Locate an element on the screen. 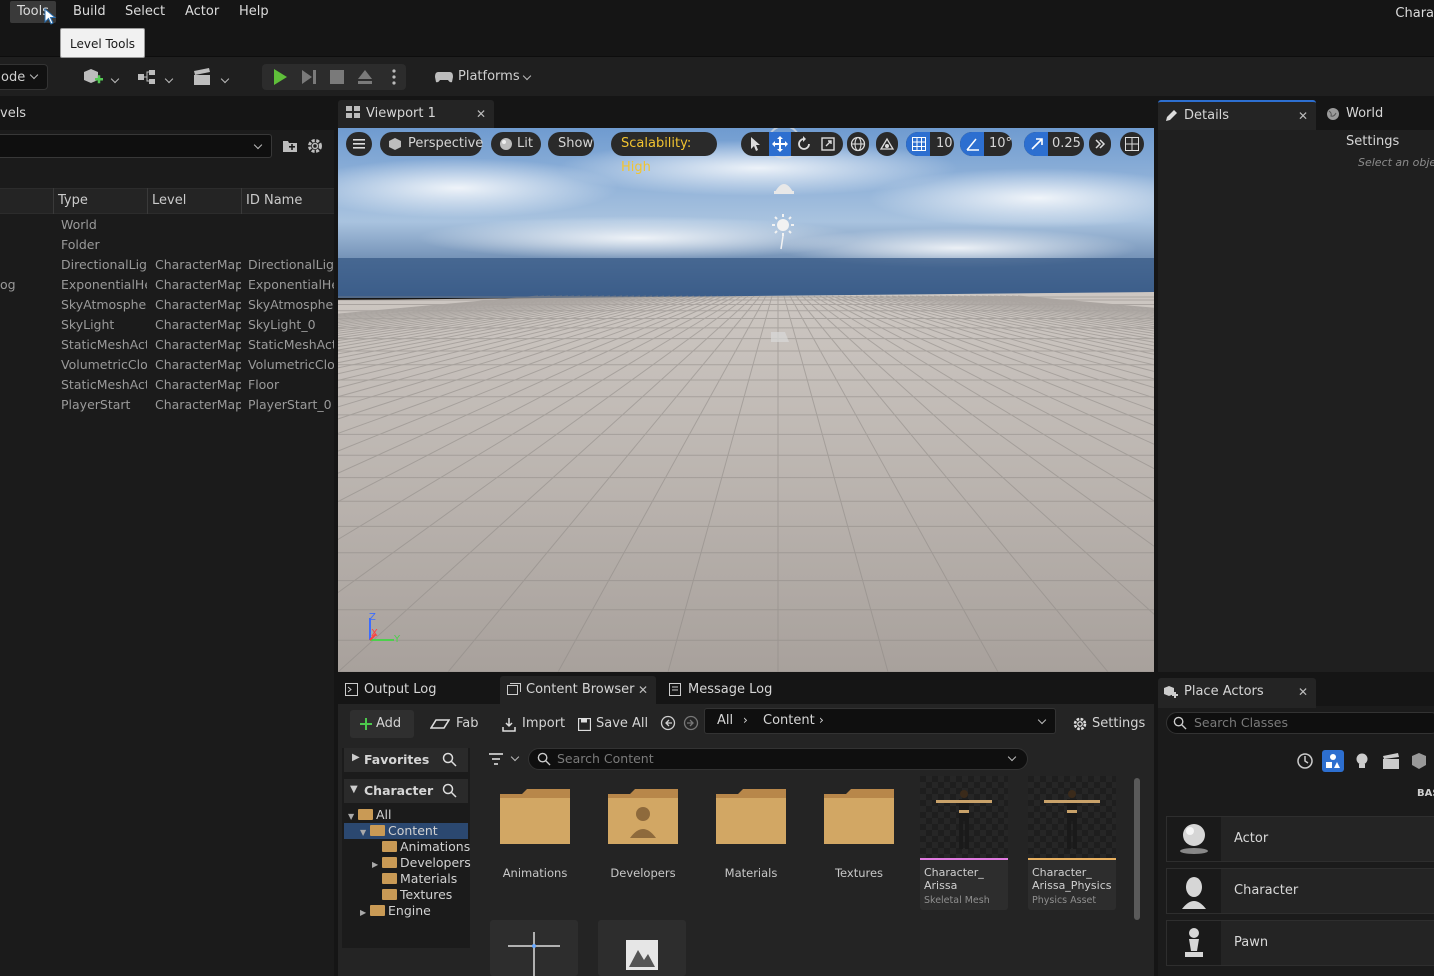 Image resolution: width=1434 pixels, height=976 pixels. viewport-options-button is located at coordinates (359, 144).